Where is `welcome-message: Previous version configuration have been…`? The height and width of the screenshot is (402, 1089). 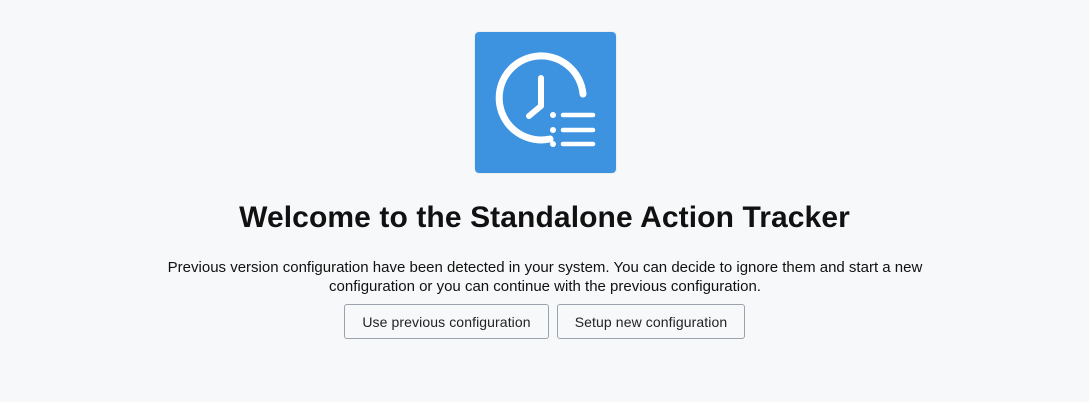 welcome-message: Previous version configuration have been… is located at coordinates (545, 277).